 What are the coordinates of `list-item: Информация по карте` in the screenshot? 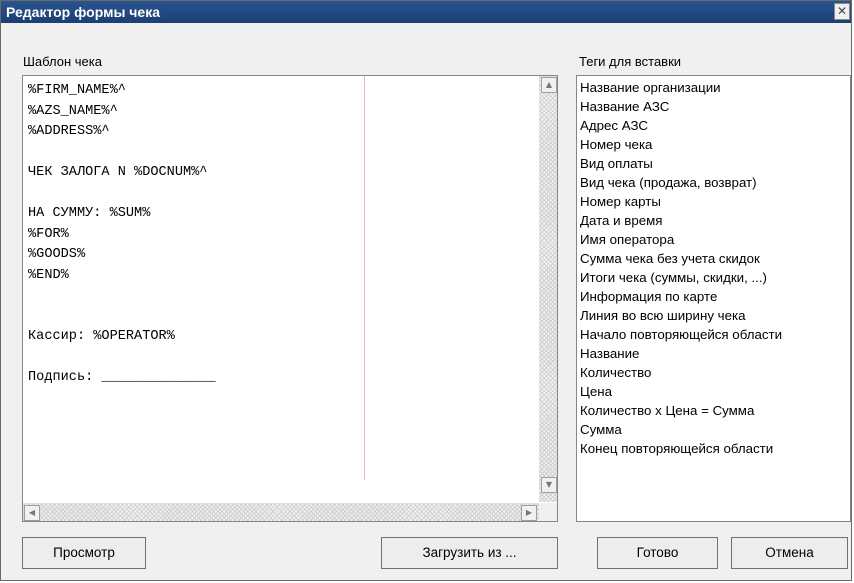 It's located at (648, 298).